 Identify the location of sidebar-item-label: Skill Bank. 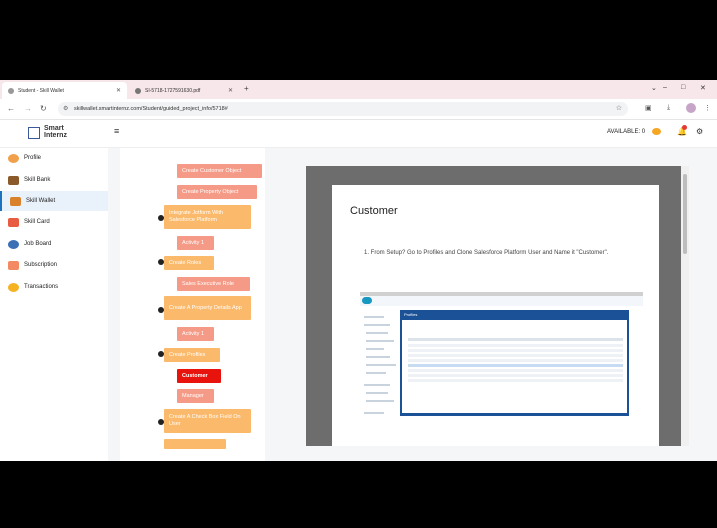
(37, 180).